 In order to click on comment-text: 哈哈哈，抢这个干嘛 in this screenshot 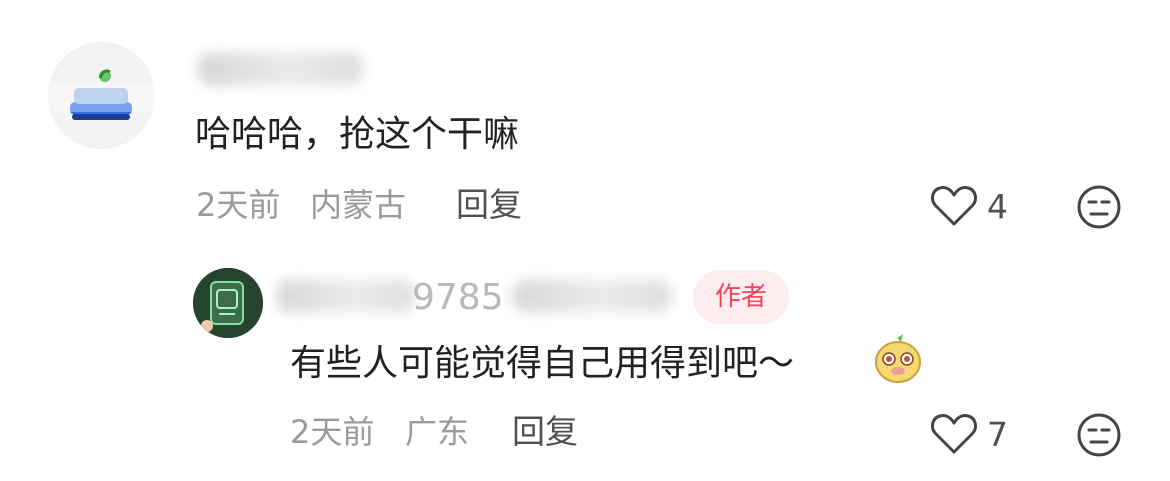, I will do `click(357, 134)`.